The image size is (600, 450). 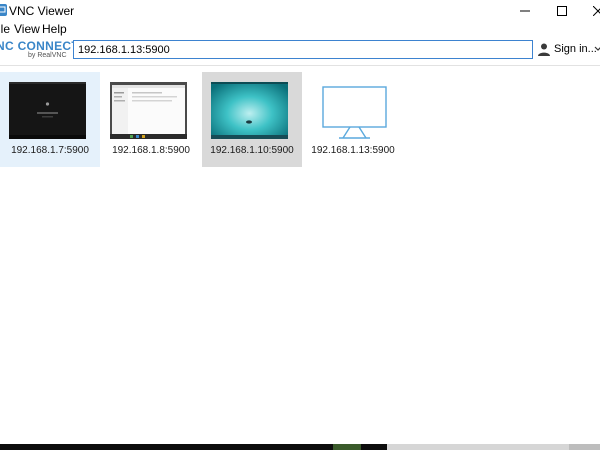 I want to click on vnc-viewer-app-icon, so click(x=3, y=10).